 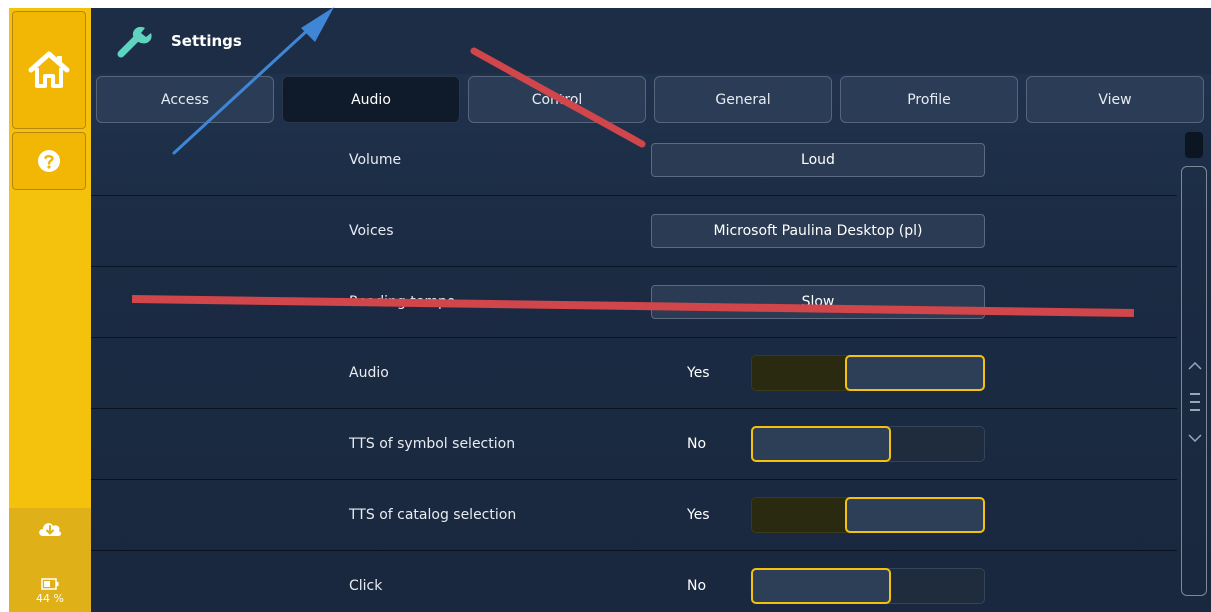 What do you see at coordinates (818, 302) in the screenshot?
I see `reading-tempo-select: Slow` at bounding box center [818, 302].